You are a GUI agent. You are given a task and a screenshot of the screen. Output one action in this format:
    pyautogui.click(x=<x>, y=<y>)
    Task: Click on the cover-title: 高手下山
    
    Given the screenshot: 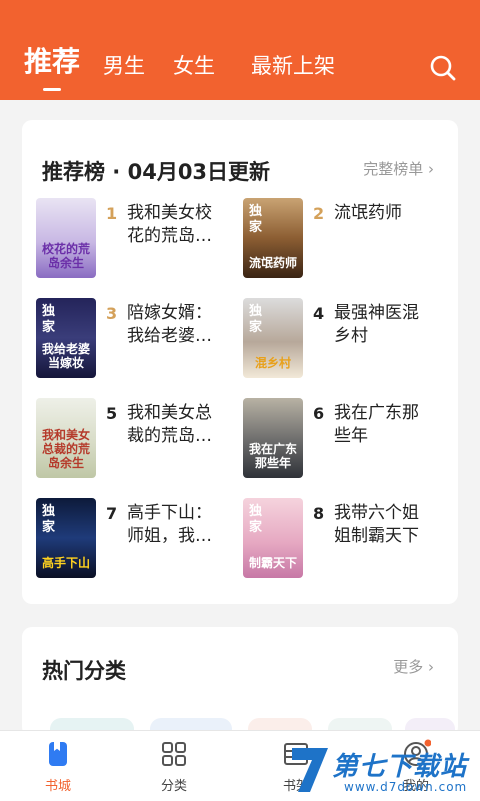 What is the action you would take?
    pyautogui.click(x=65, y=563)
    